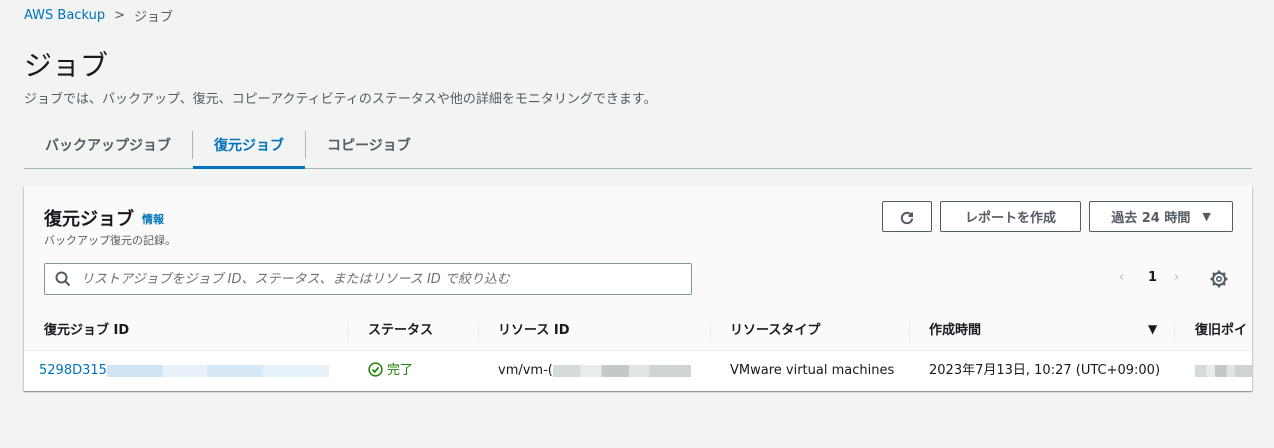 The width and height of the screenshot is (1274, 448). I want to click on search-input, so click(381, 279).